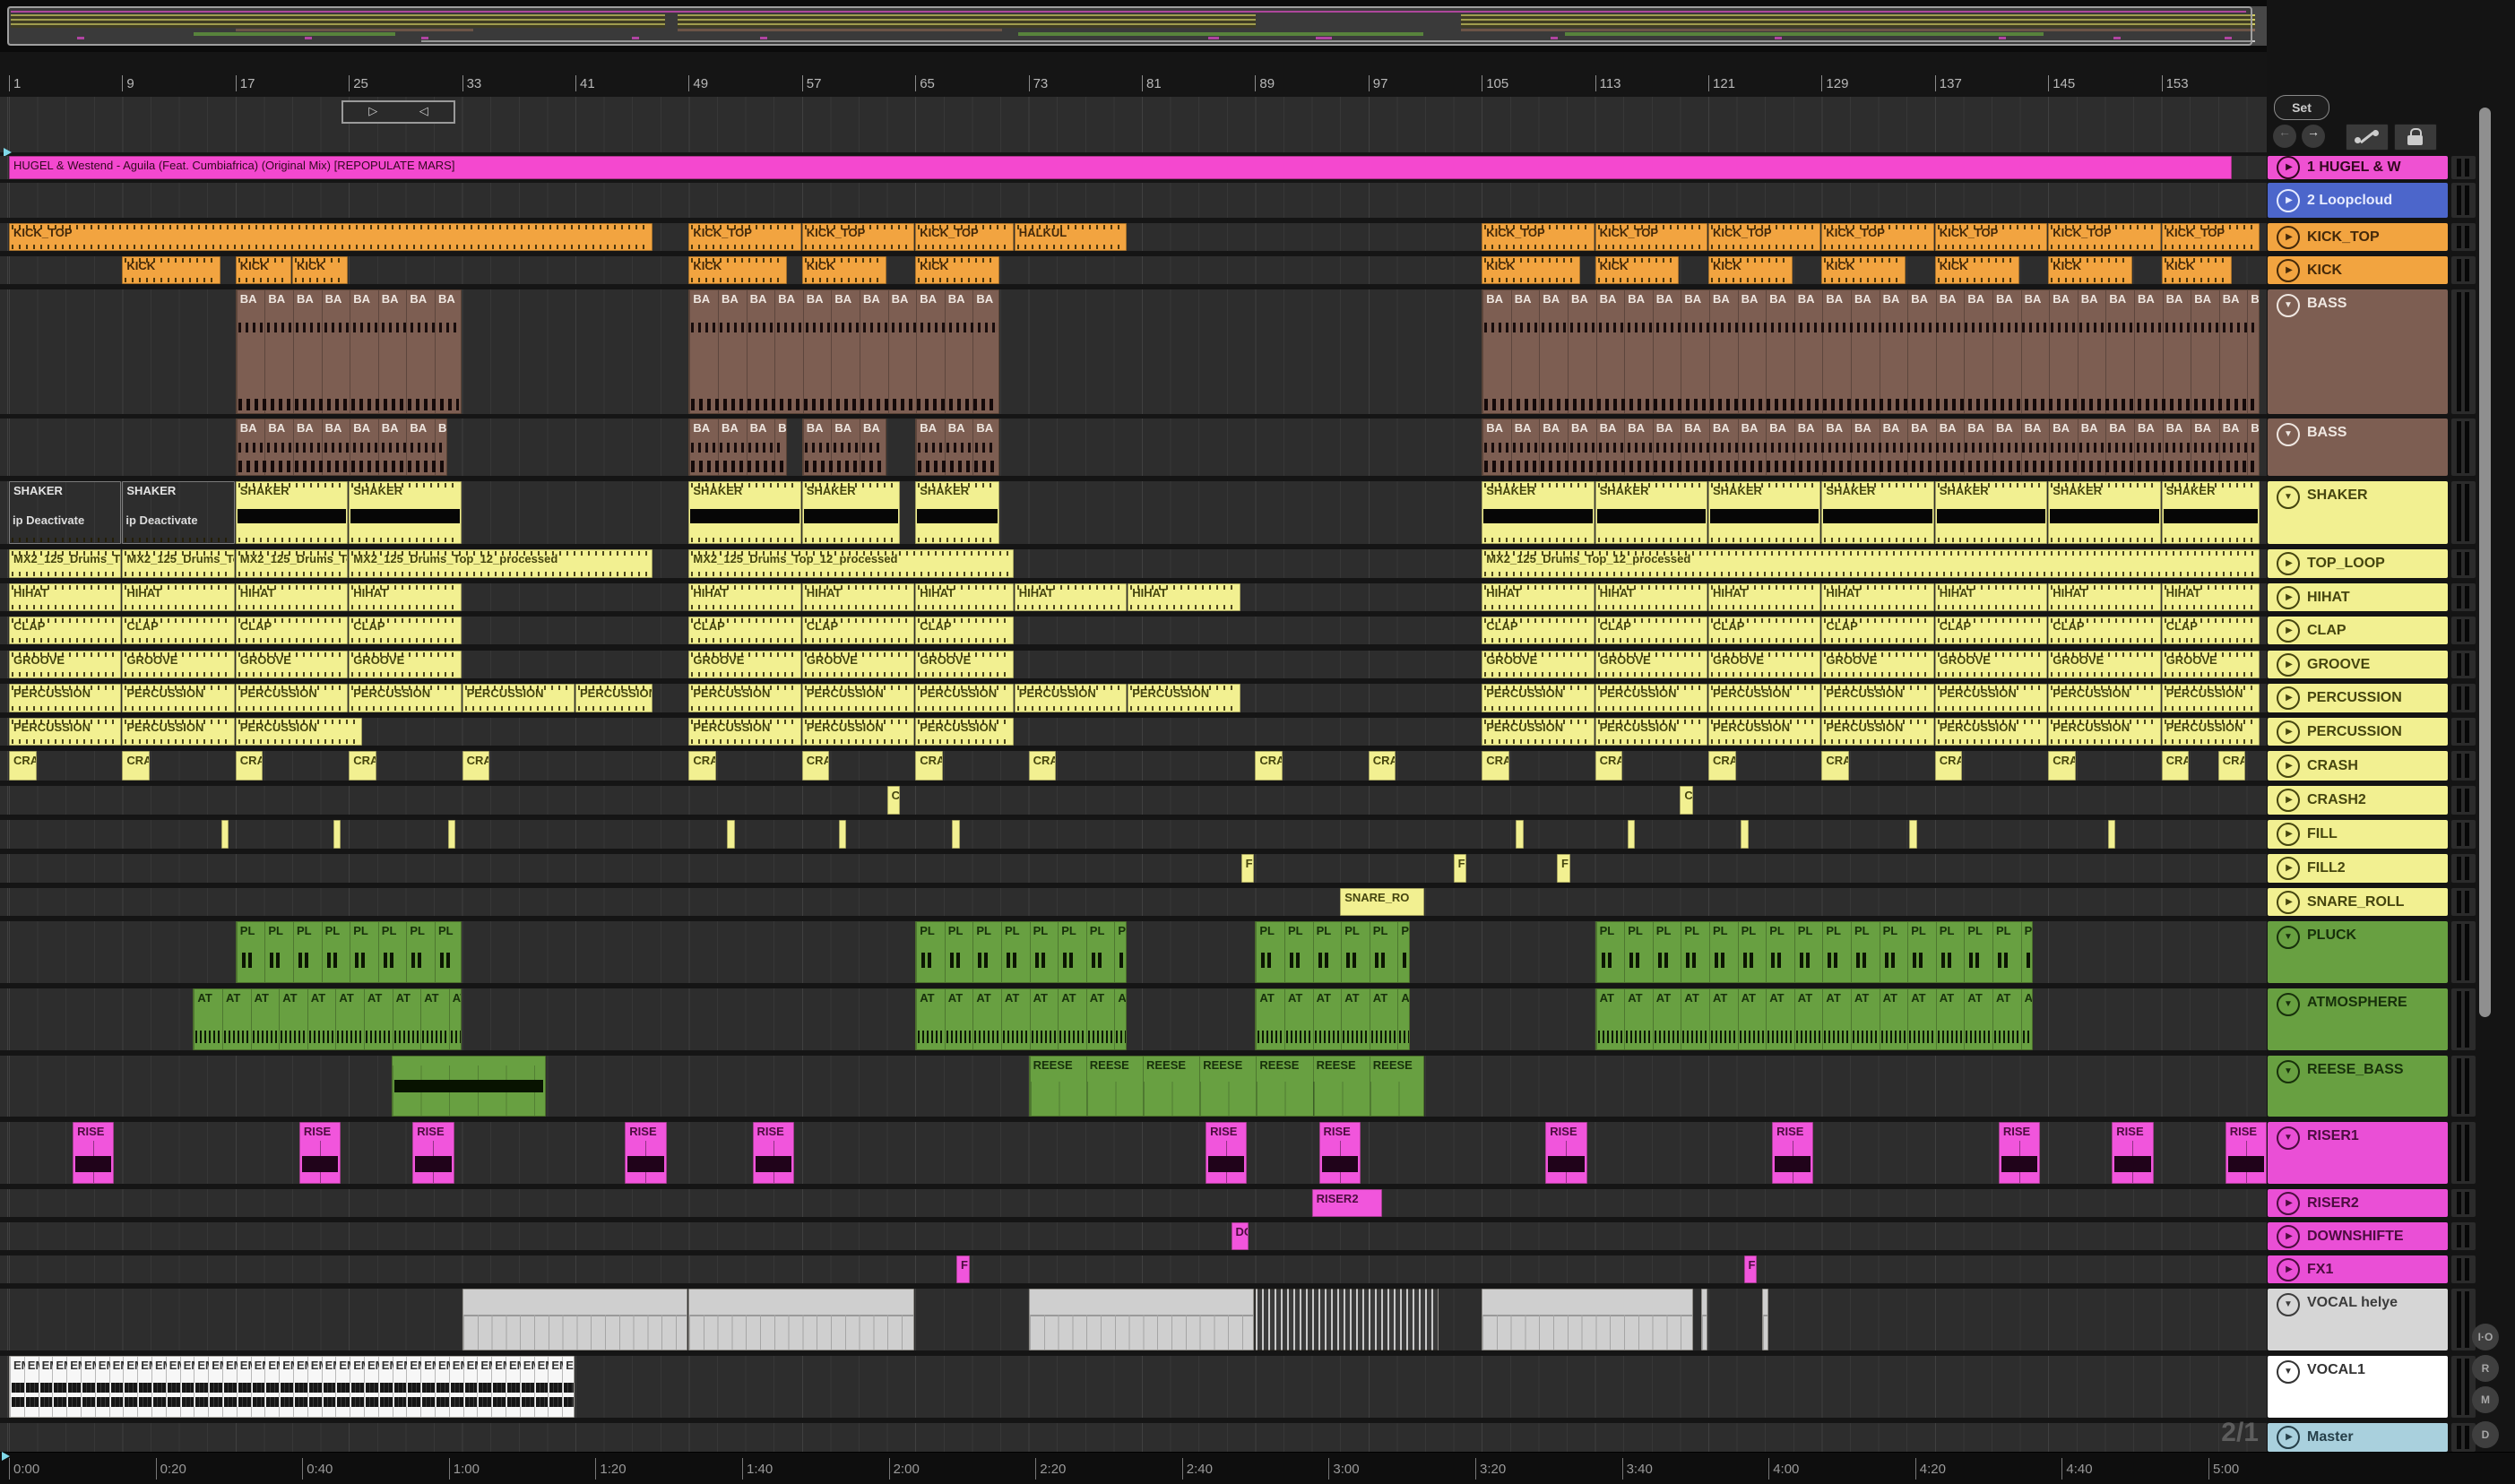 This screenshot has width=2515, height=1484. What do you see at coordinates (178, 512) in the screenshot?
I see `shaker-clip: SHAKER ip Deactivate` at bounding box center [178, 512].